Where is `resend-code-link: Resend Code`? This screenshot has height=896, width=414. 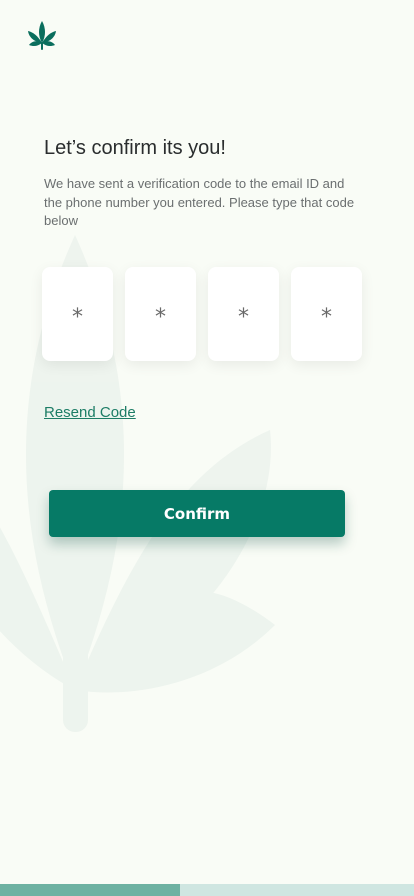
resend-code-link: Resend Code is located at coordinates (90, 412).